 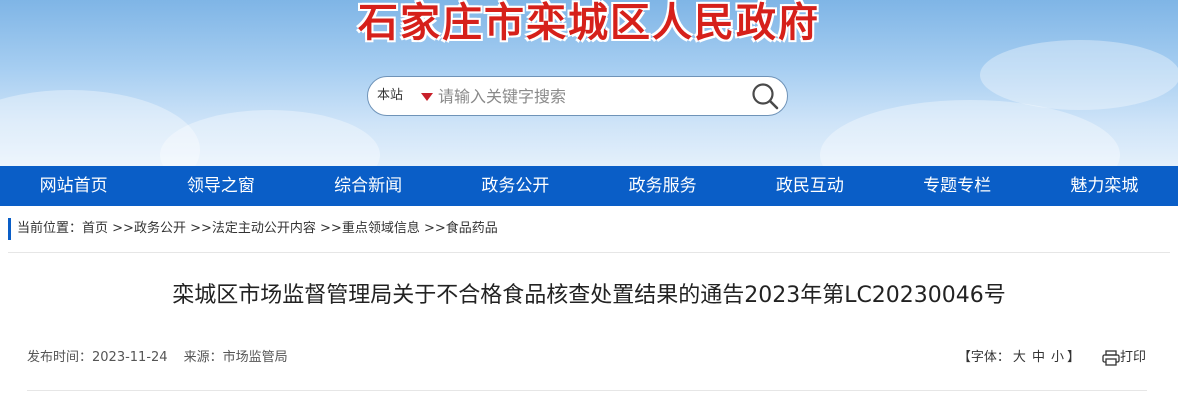 I want to click on print-button: 打印, so click(x=1124, y=358).